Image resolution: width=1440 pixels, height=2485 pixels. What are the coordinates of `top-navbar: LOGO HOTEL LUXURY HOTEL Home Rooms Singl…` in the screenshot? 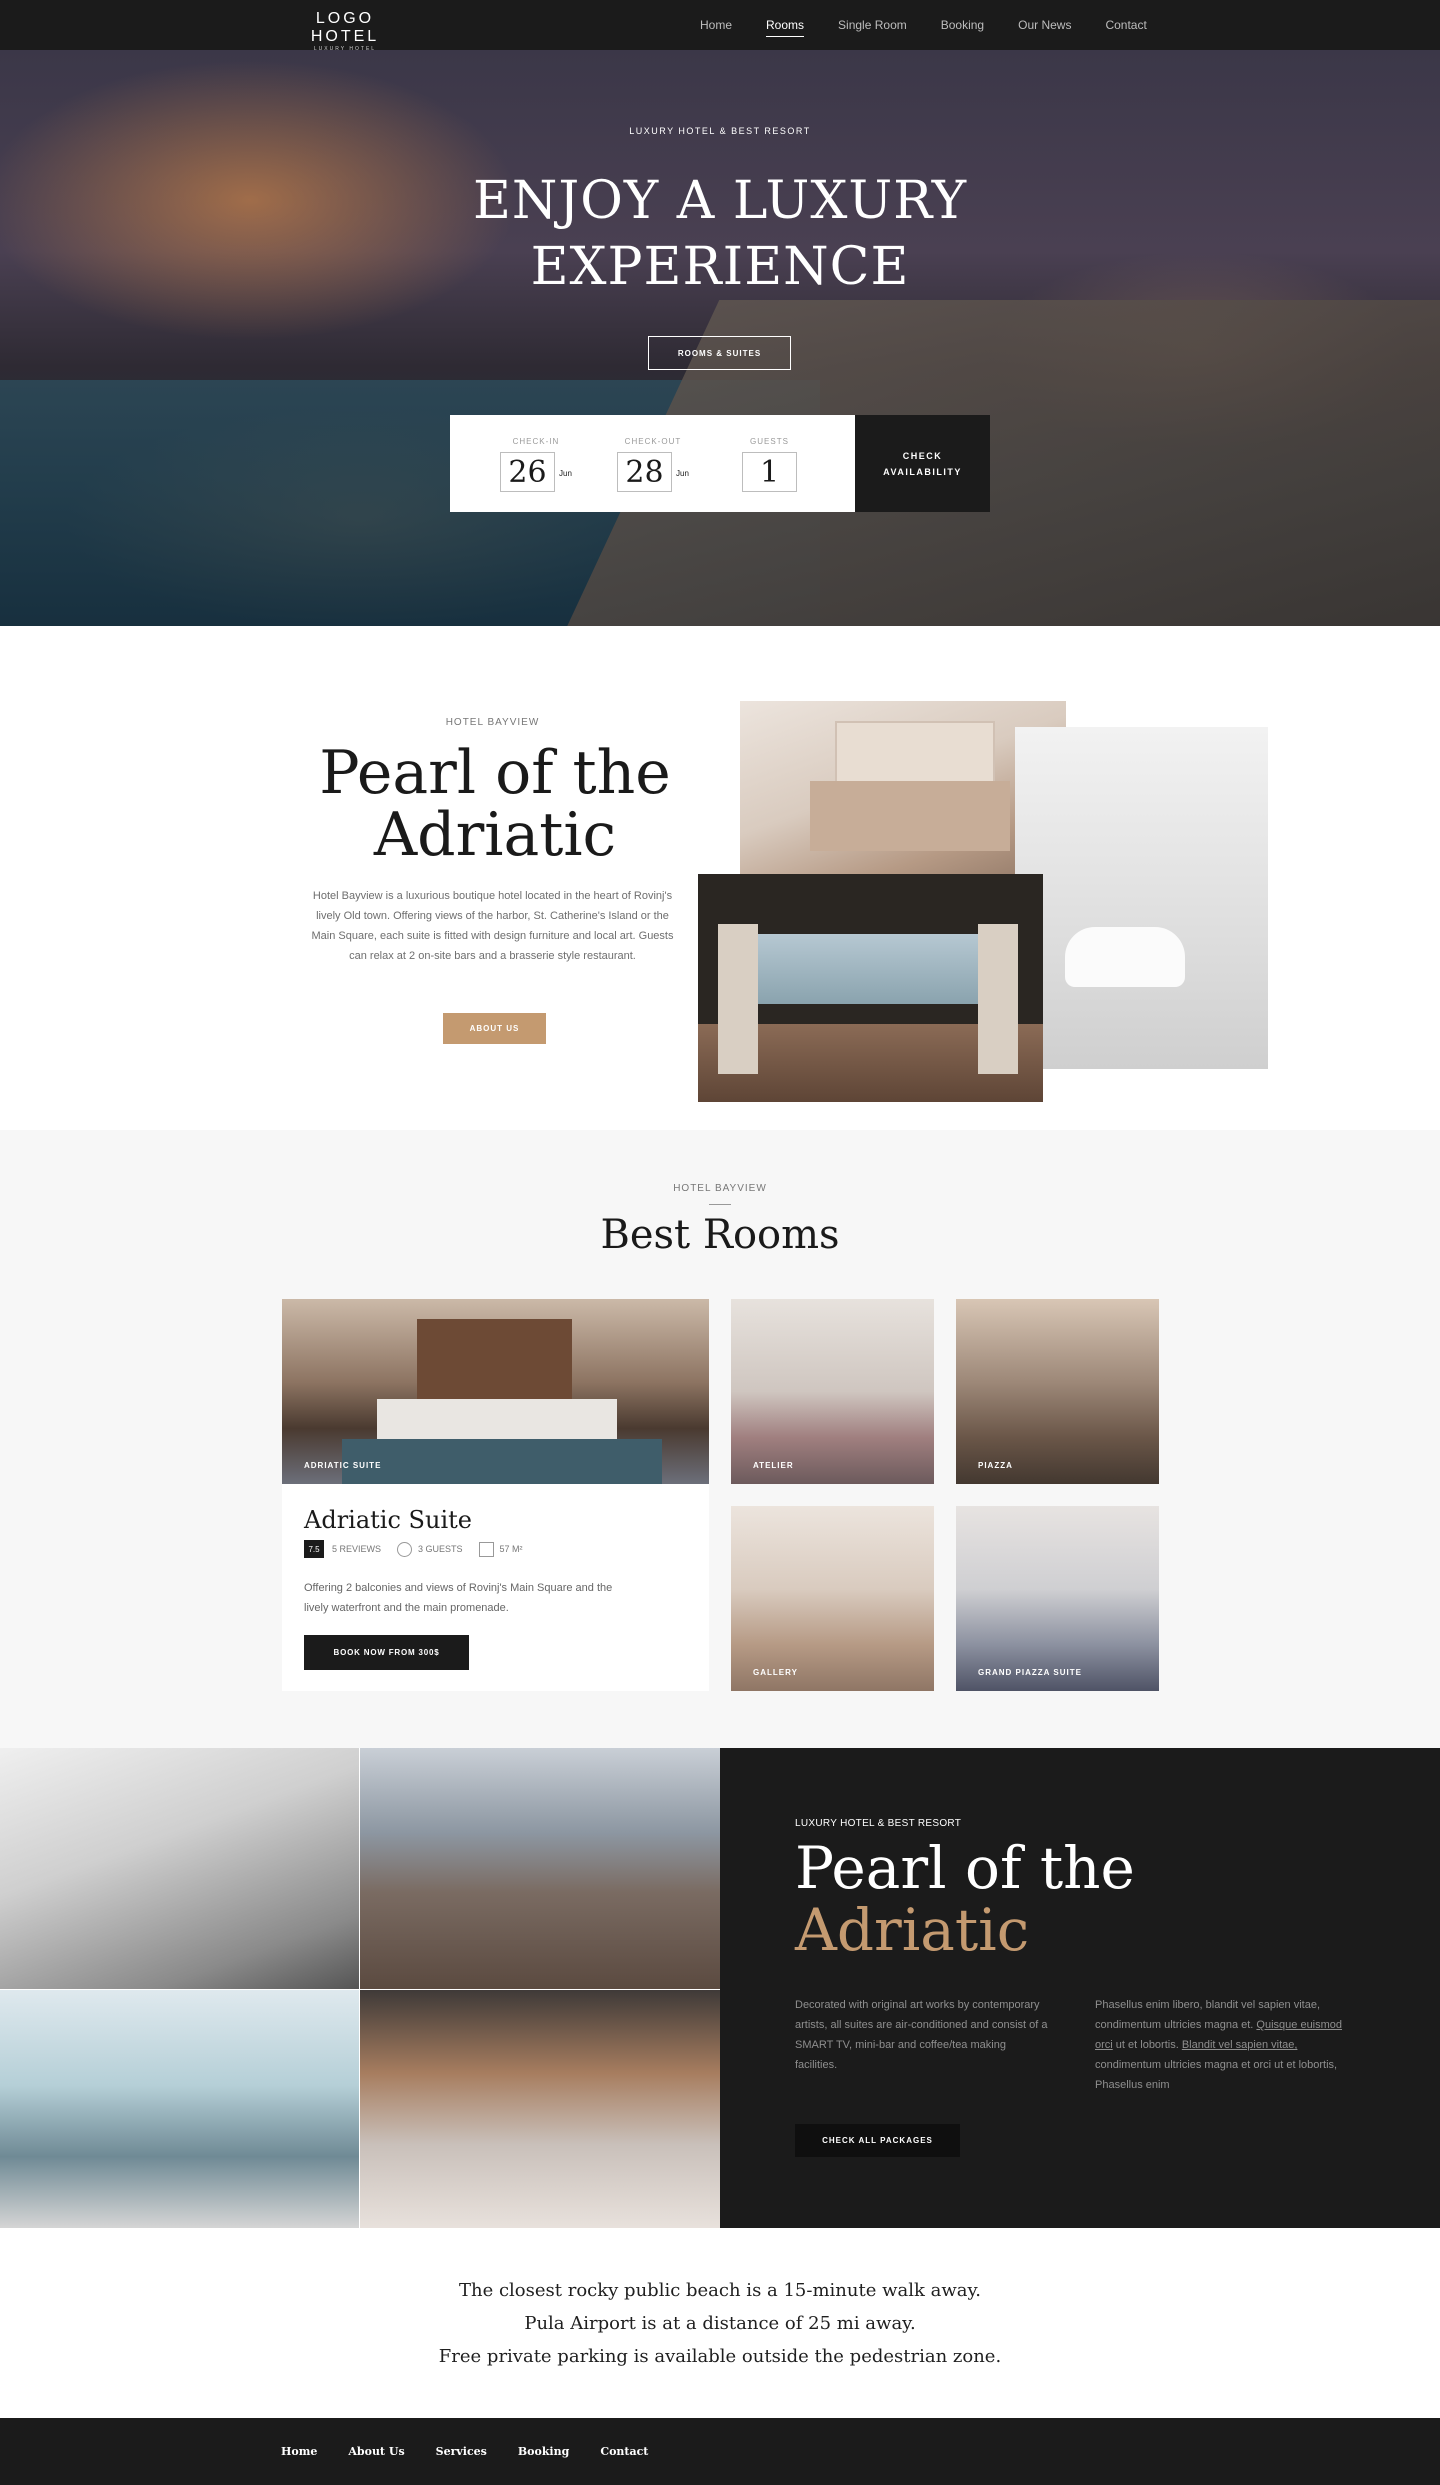 It's located at (720, 26).